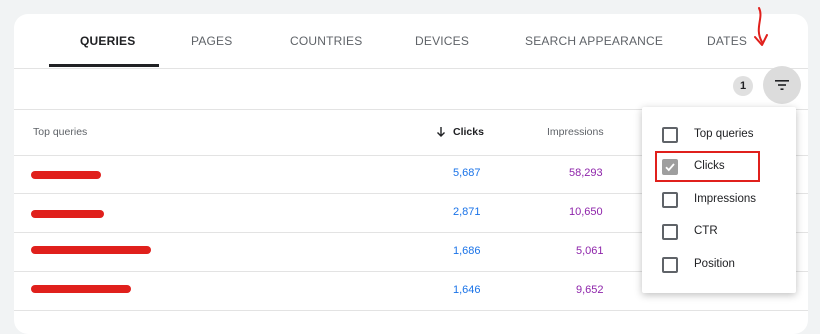  I want to click on tab-search-appearance: SEARCH APPEARANCE, so click(594, 41).